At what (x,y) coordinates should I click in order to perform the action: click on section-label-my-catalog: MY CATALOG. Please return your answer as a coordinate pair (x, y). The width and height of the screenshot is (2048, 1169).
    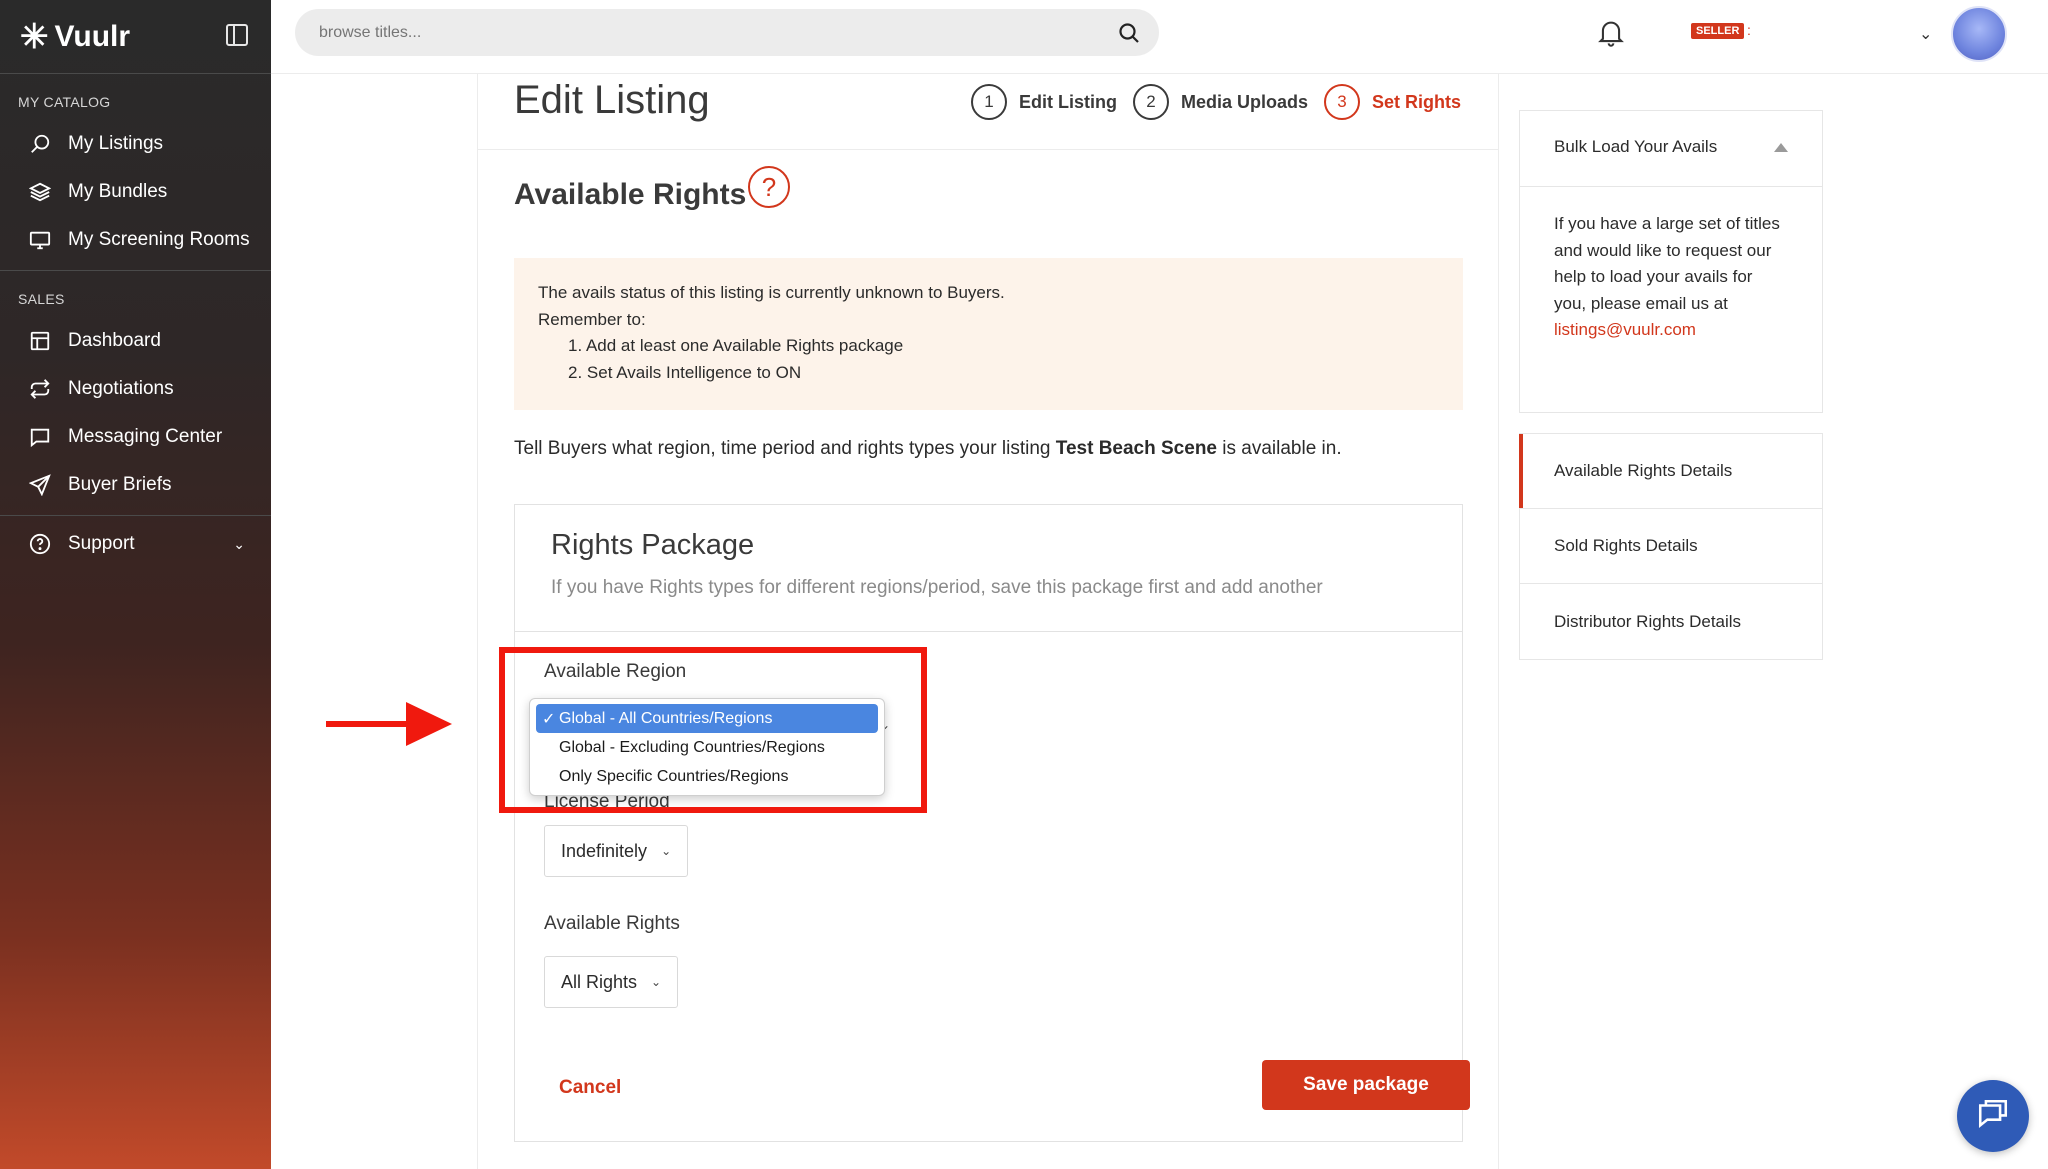
    Looking at the image, I should click on (64, 102).